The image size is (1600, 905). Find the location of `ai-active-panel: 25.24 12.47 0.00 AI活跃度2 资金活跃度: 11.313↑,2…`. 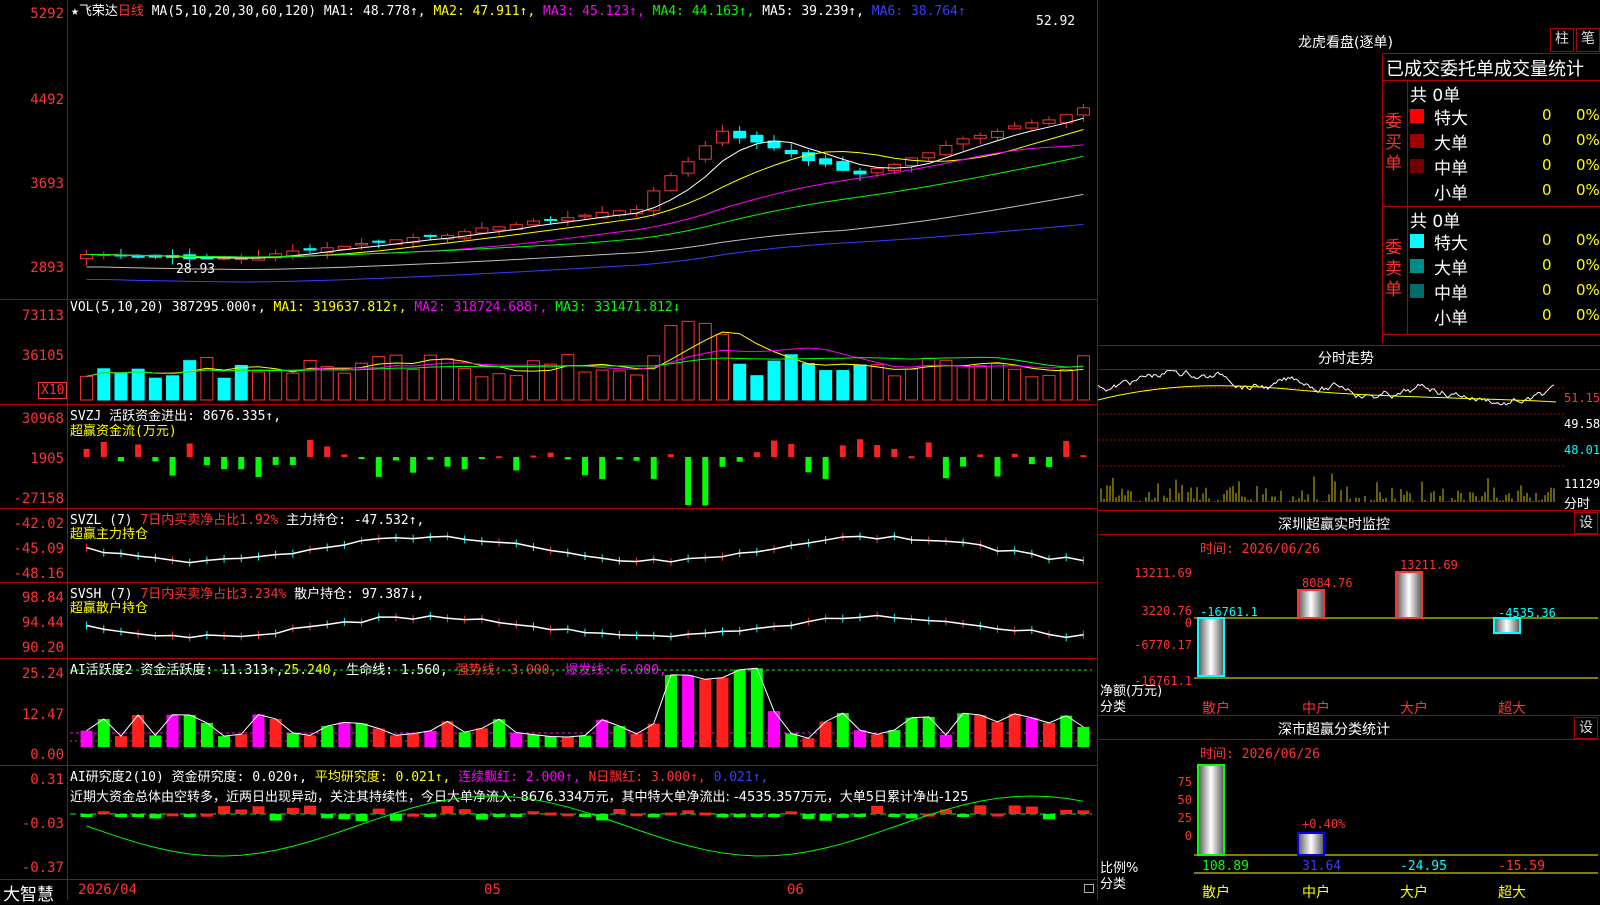

ai-active-panel: 25.24 12.47 0.00 AI活跃度2 资金活跃度: 11.313↑,2… is located at coordinates (549, 712).